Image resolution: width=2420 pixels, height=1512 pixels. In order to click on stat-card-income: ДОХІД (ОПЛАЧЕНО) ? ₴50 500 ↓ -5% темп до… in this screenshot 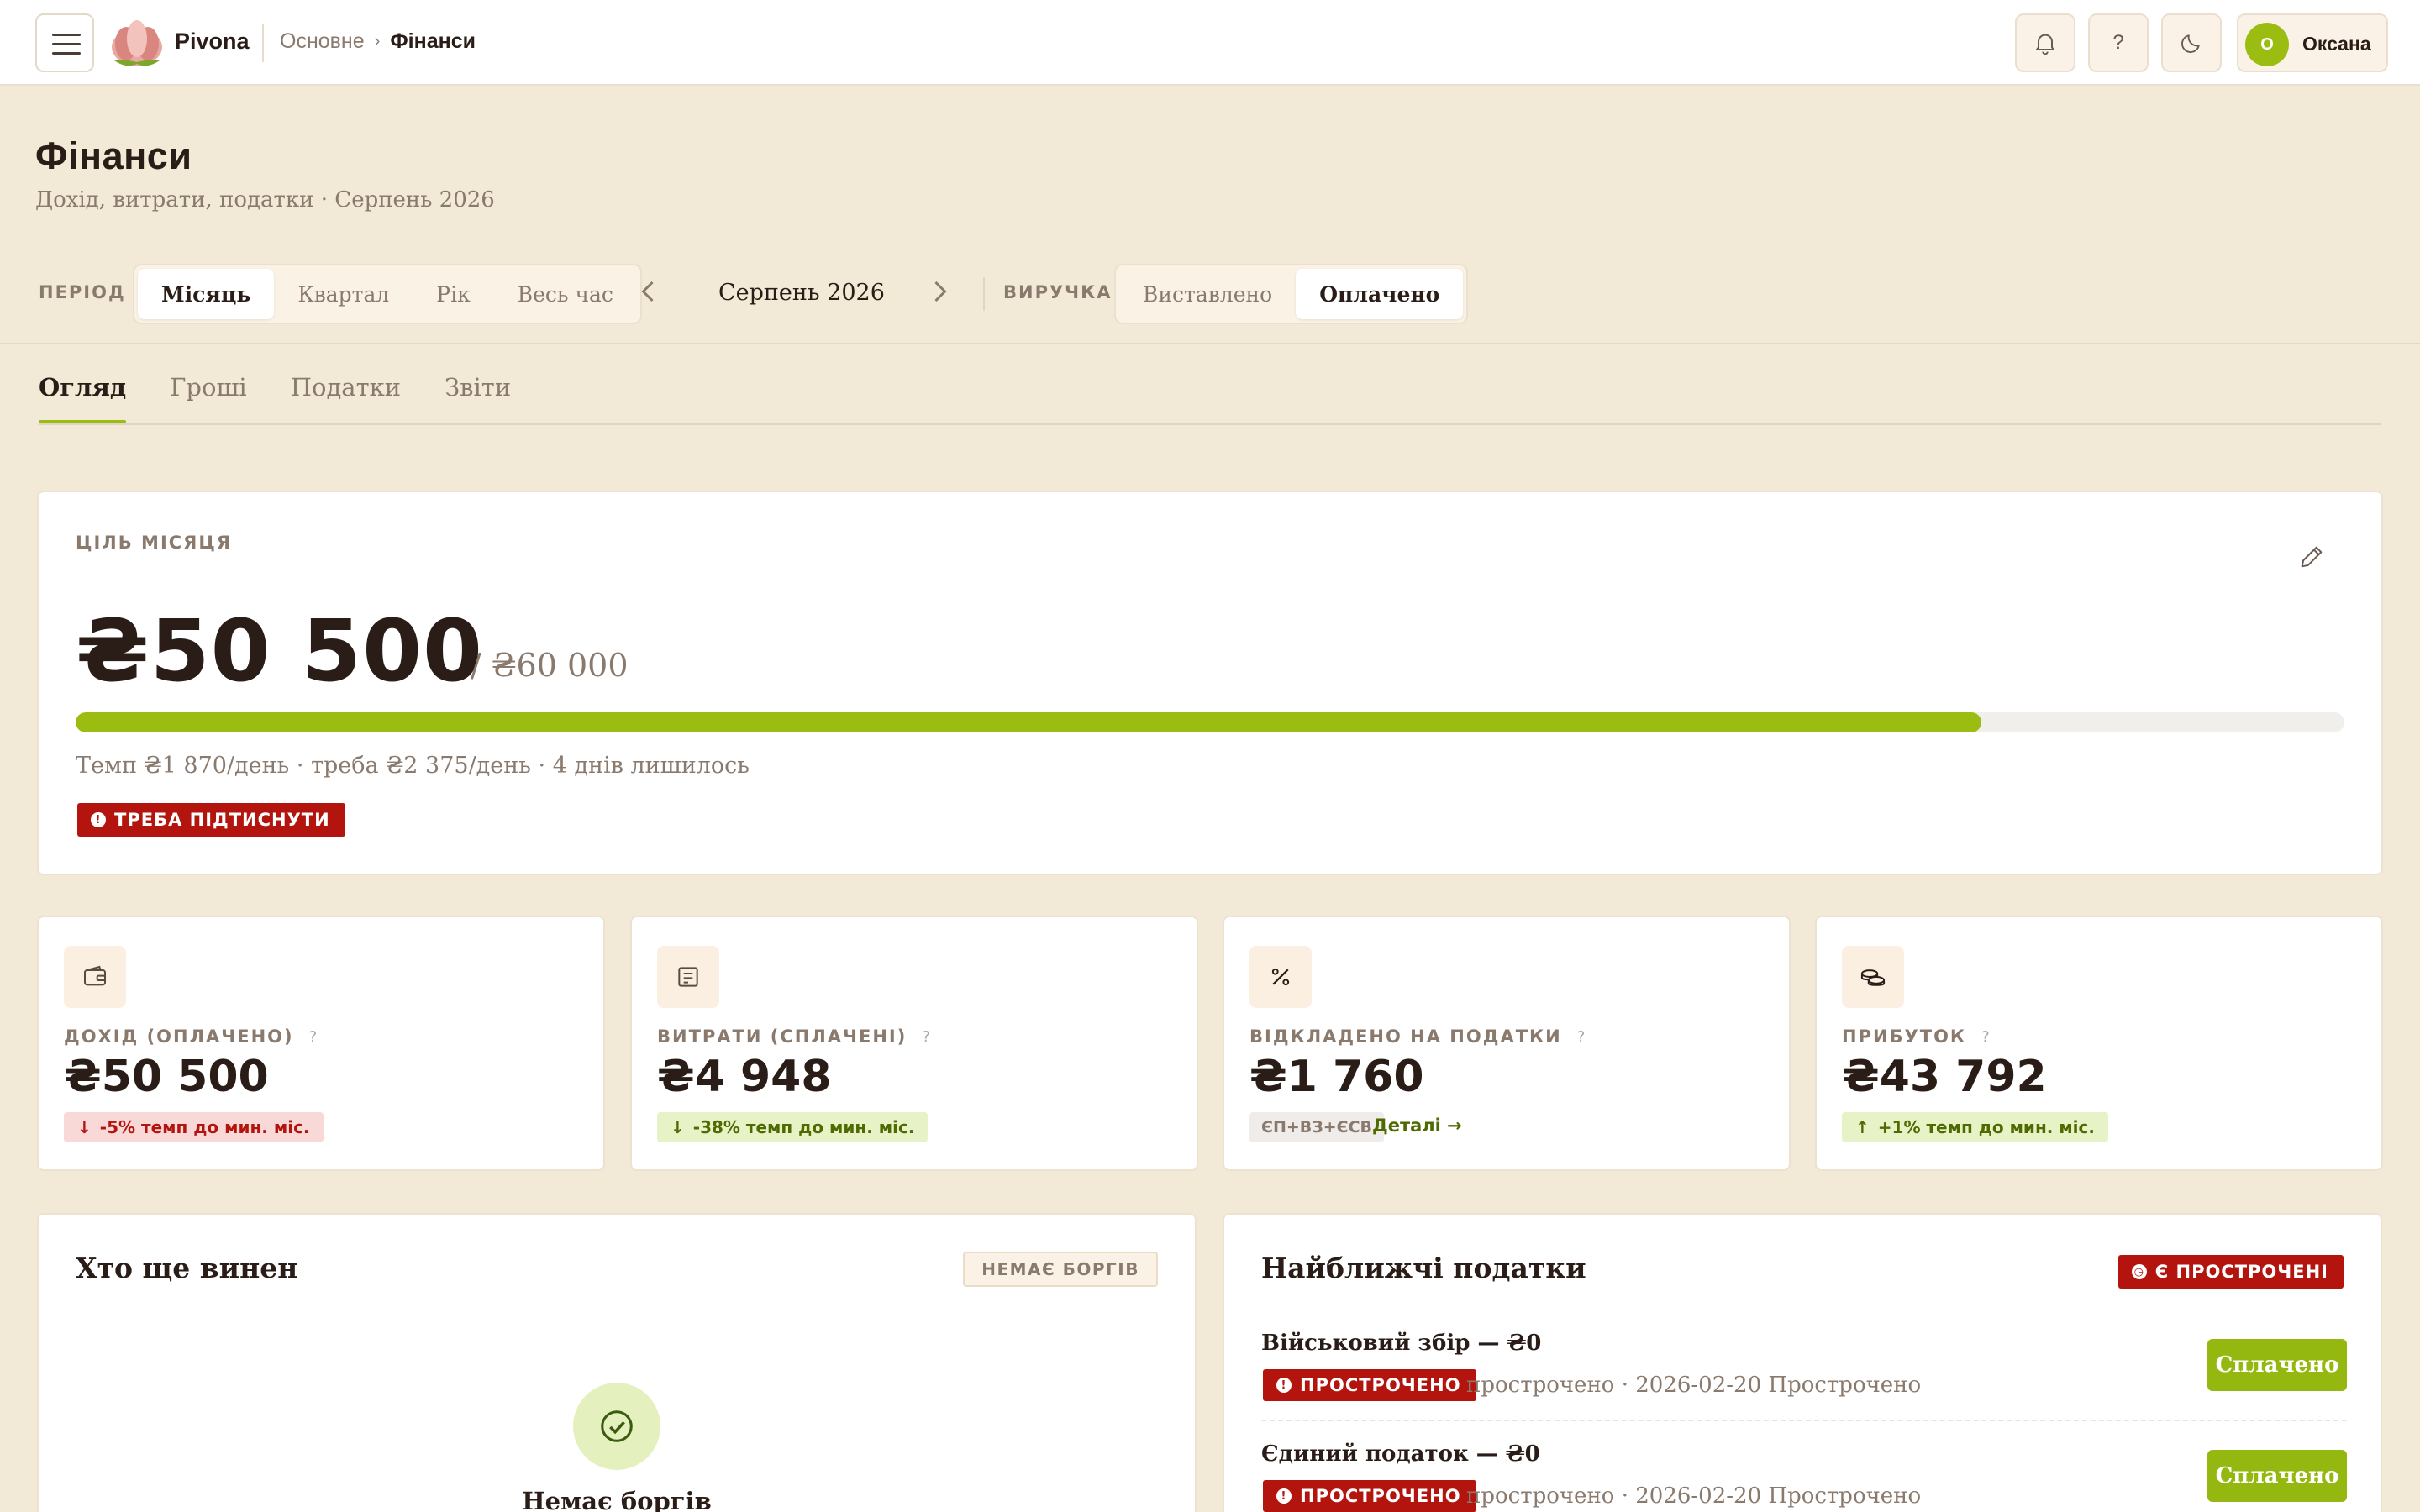, I will do `click(321, 1043)`.